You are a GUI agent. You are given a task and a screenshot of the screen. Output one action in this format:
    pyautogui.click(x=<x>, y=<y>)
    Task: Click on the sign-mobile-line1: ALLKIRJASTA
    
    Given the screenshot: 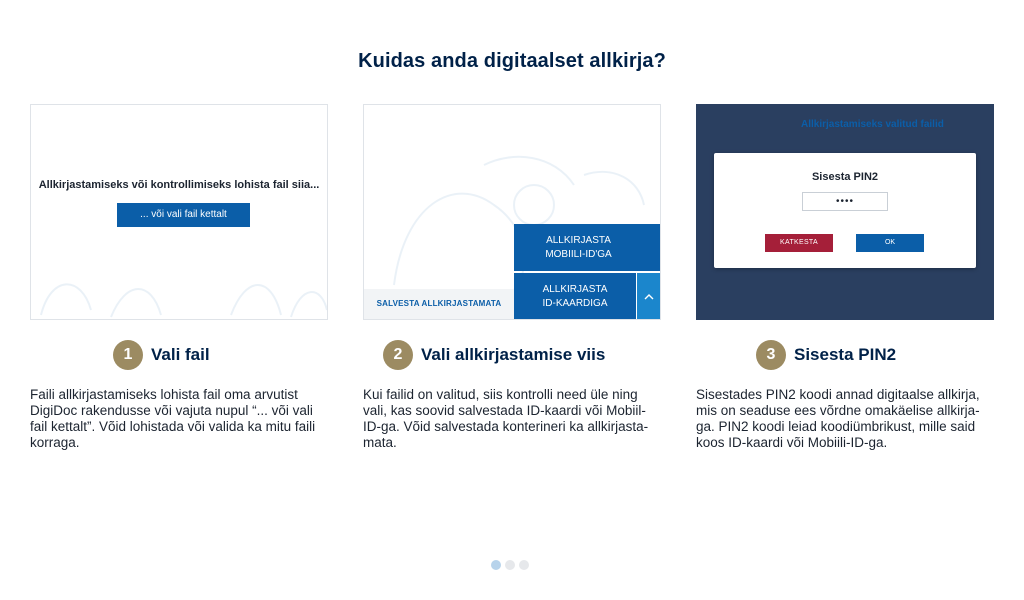 What is the action you would take?
    pyautogui.click(x=578, y=240)
    